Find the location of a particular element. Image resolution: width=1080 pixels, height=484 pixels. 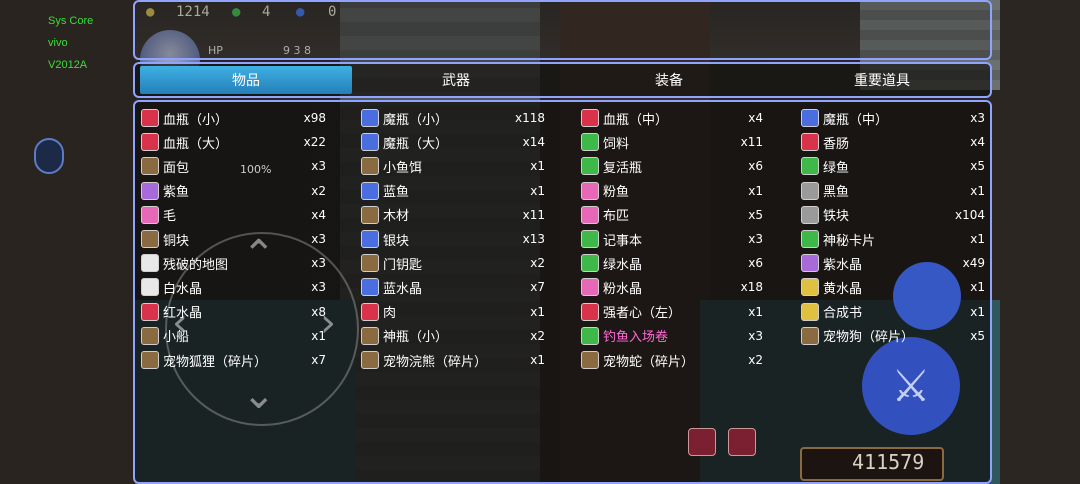

fur-icon is located at coordinates (150, 214).